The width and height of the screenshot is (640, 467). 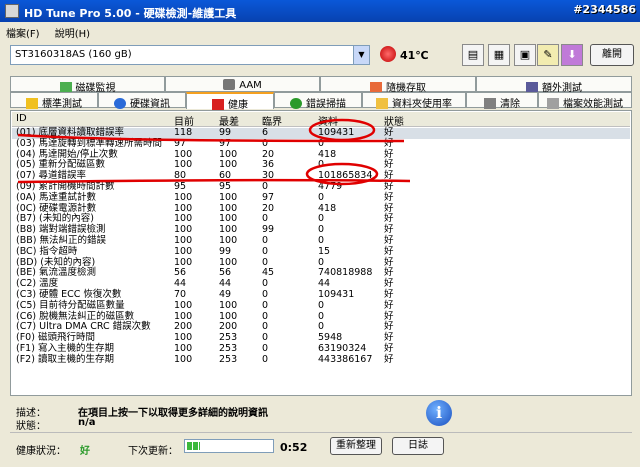 I want to click on tab-disk-monitor: 磁碟監視, so click(x=87, y=85).